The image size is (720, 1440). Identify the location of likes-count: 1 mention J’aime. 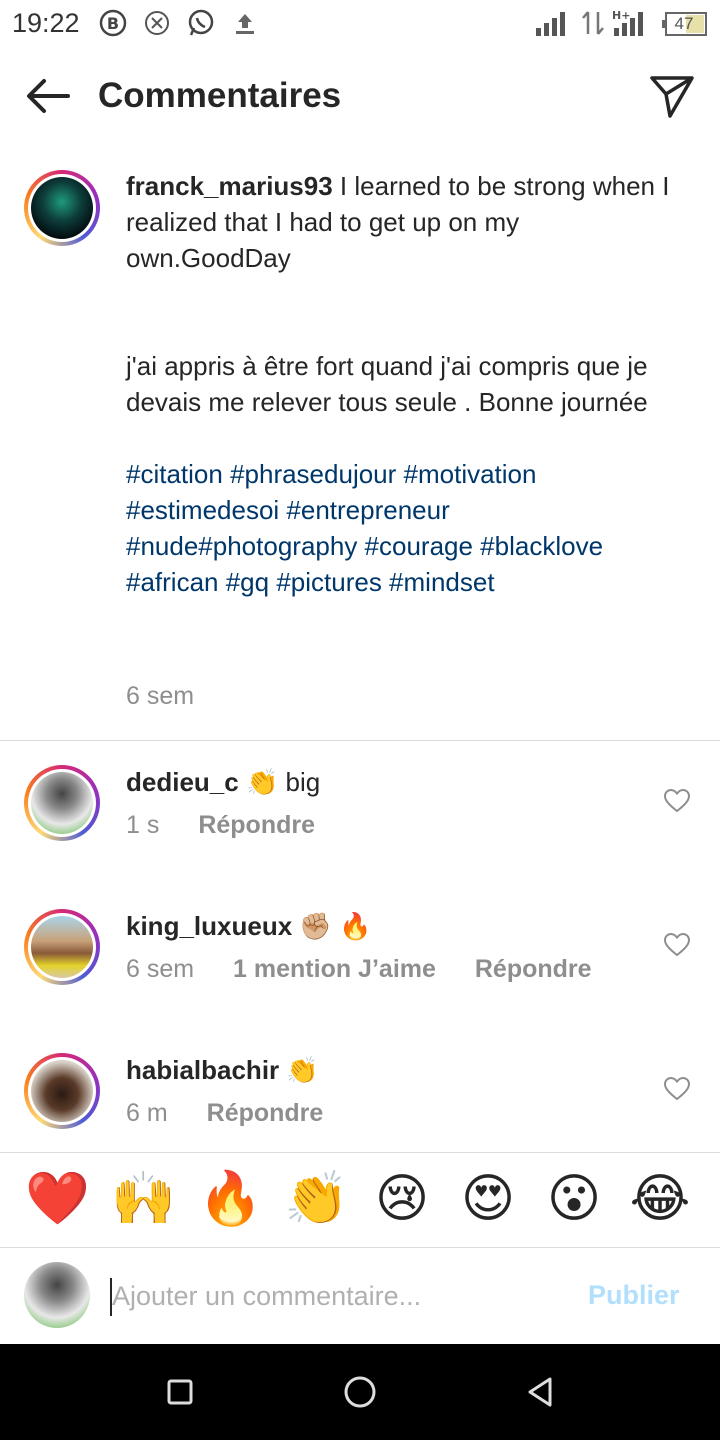
(334, 969).